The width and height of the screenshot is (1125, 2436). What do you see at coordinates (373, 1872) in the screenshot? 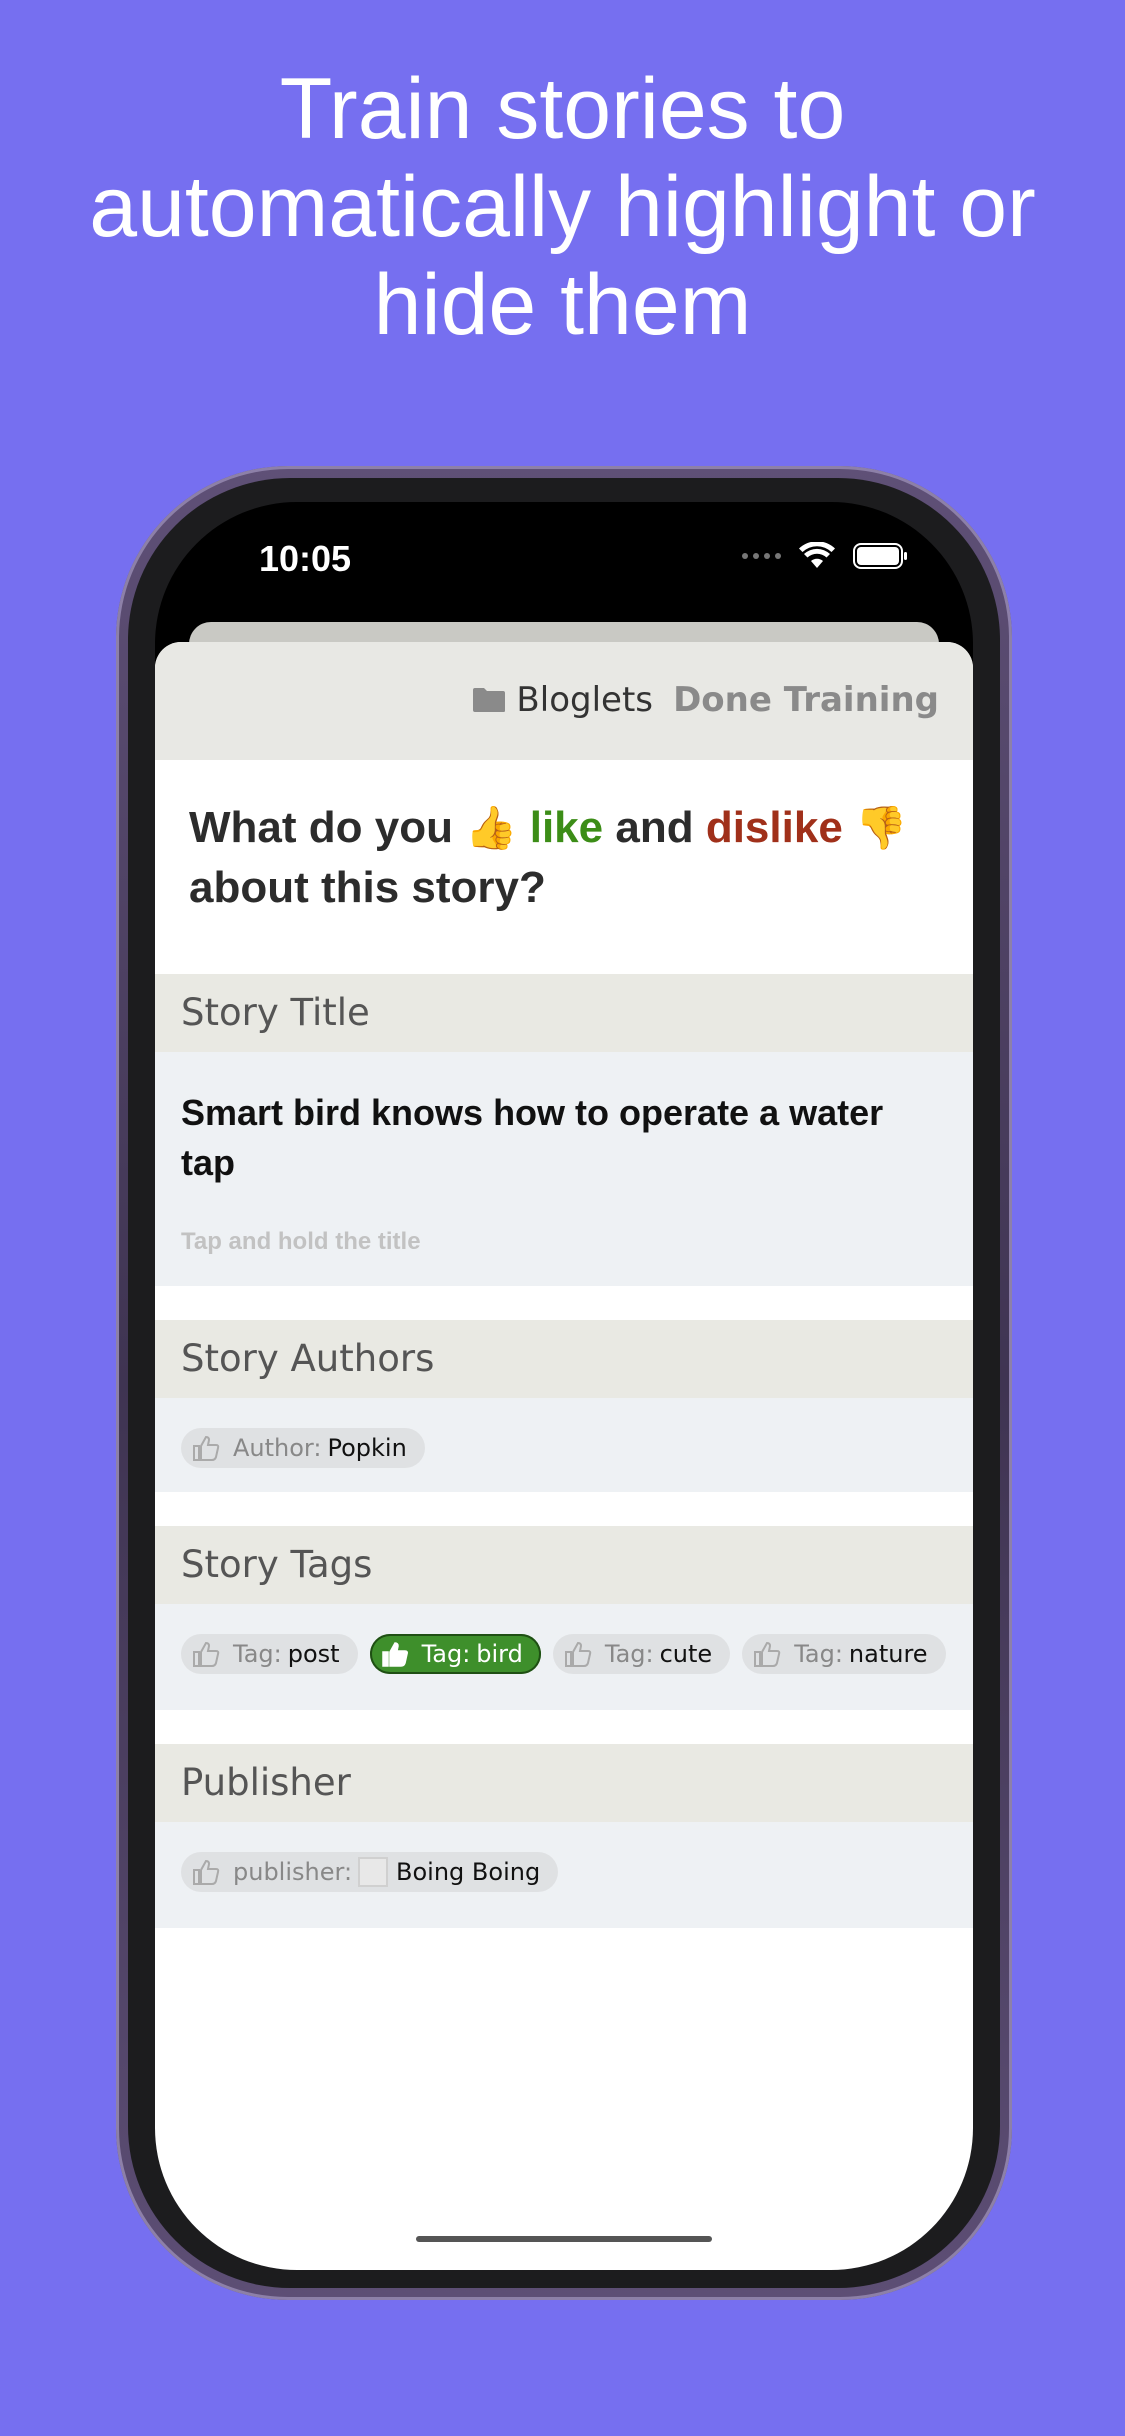
I see `publisher-favicon` at bounding box center [373, 1872].